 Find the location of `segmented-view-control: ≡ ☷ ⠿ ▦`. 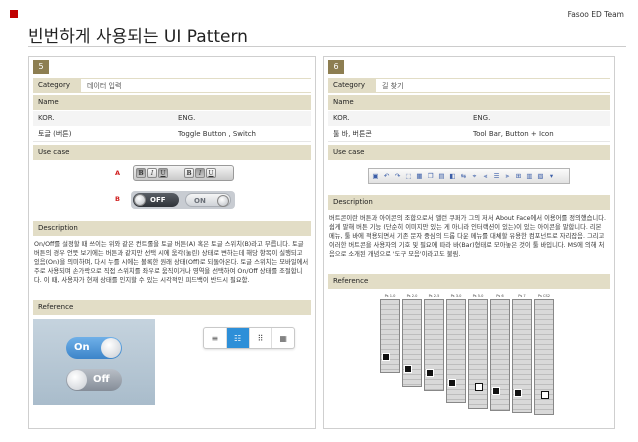

segmented-view-control: ≡ ☷ ⠿ ▦ is located at coordinates (249, 338).